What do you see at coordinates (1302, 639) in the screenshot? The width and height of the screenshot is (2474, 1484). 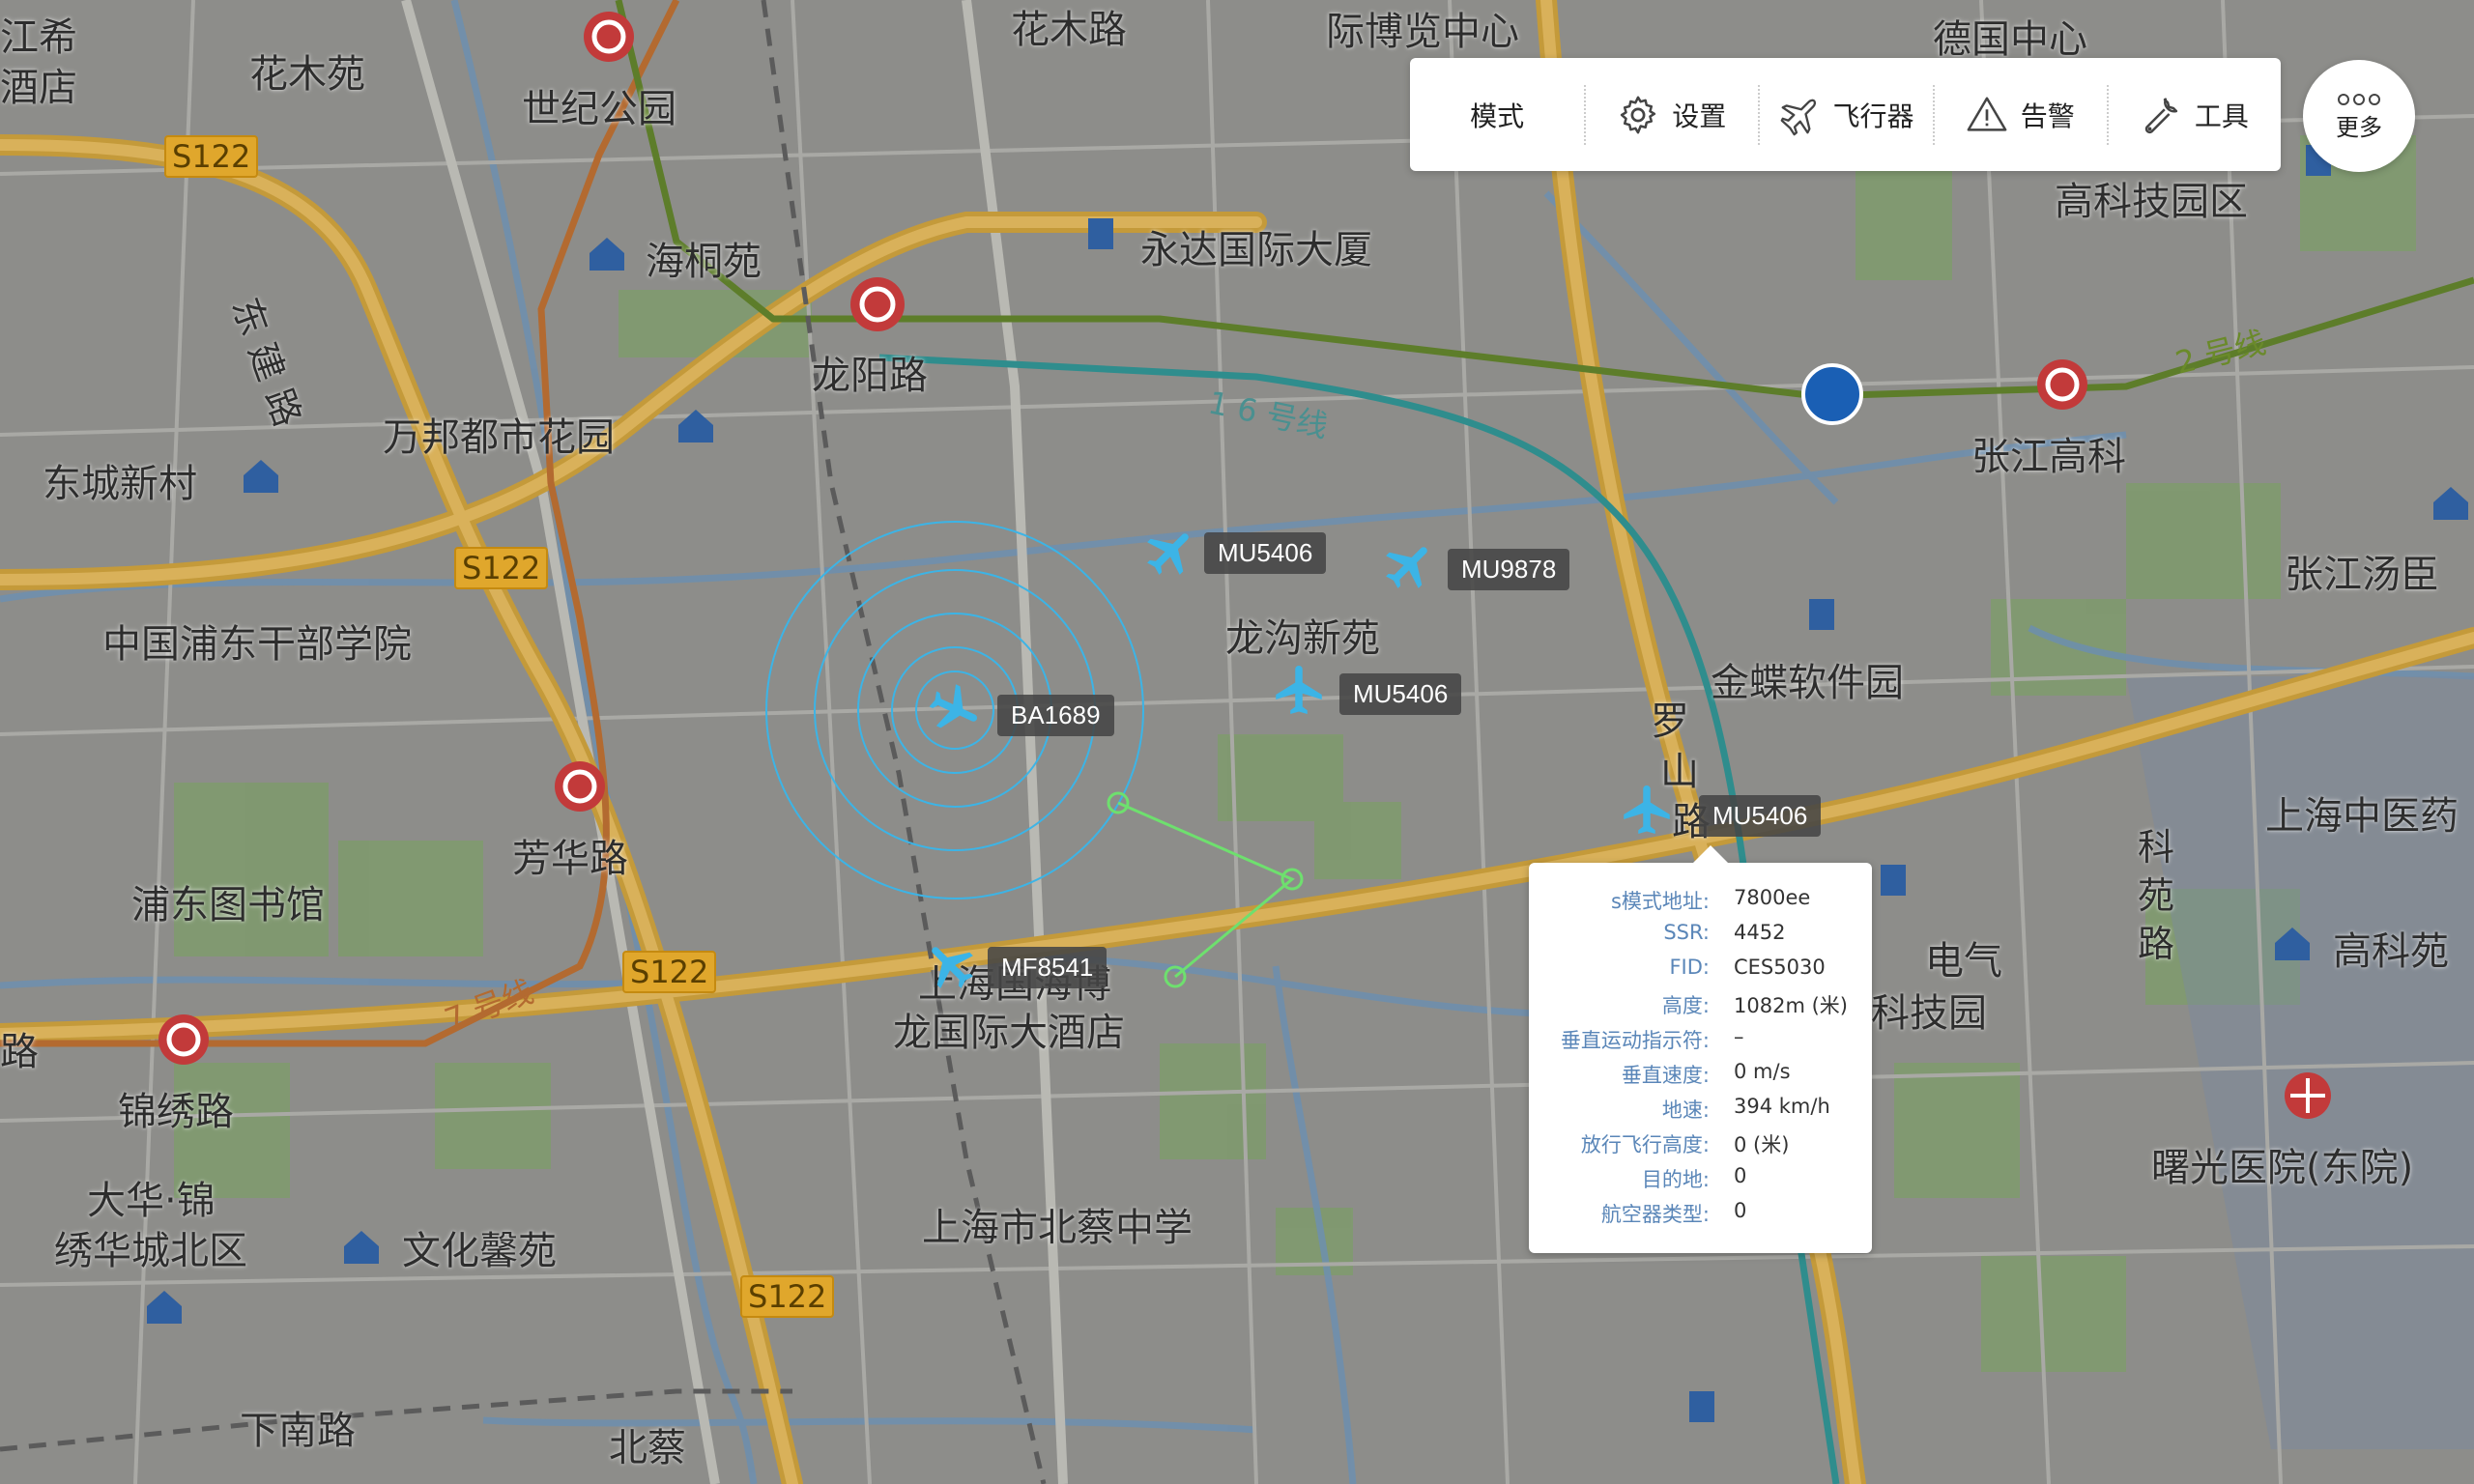 I see `map-label: 龙沟新苑` at bounding box center [1302, 639].